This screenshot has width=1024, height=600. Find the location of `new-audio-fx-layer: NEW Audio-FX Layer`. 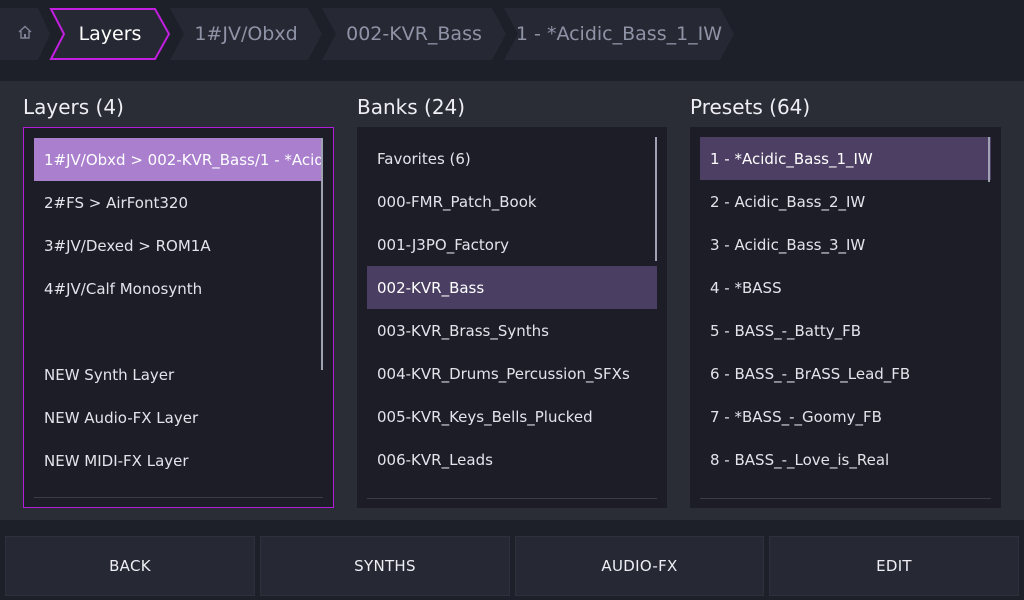

new-audio-fx-layer: NEW Audio-FX Layer is located at coordinates (178, 417).